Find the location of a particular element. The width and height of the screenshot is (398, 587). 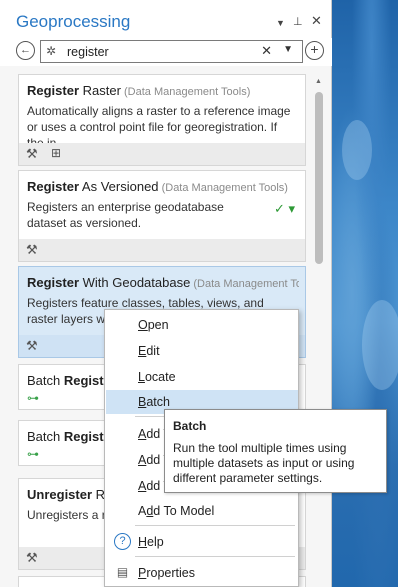

search-icon: ✲ is located at coordinates (51, 51).